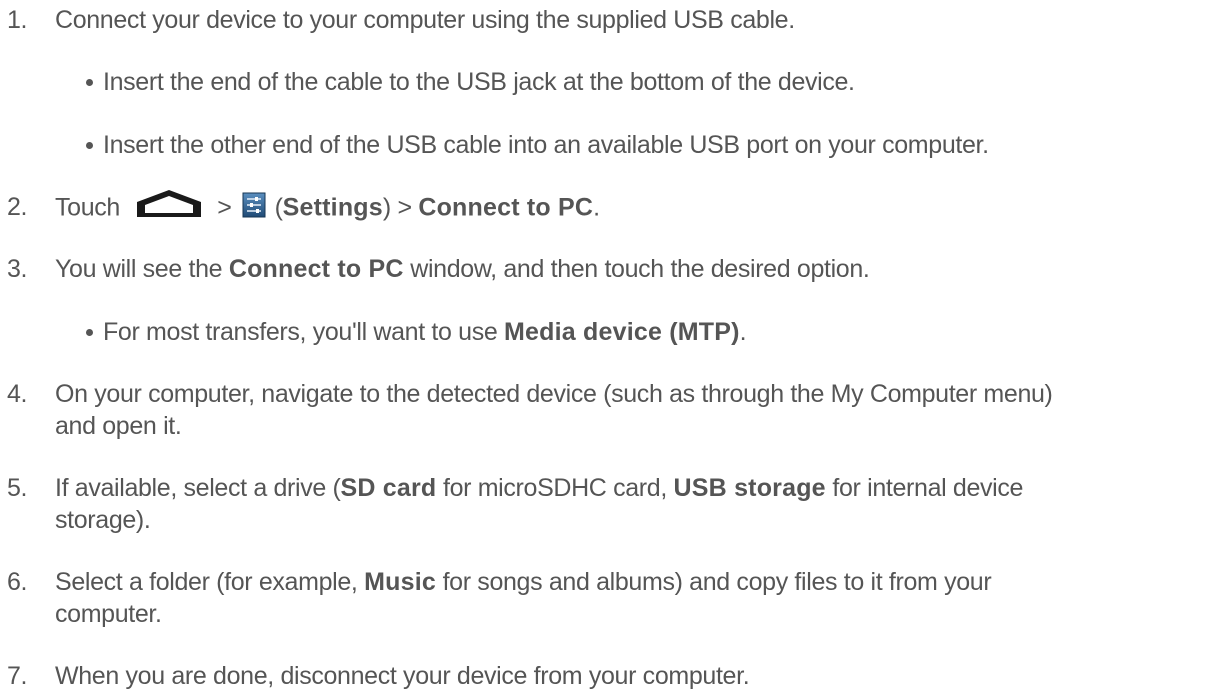 This screenshot has width=1218, height=696. What do you see at coordinates (17, 269) in the screenshot?
I see `step-number: 3.` at bounding box center [17, 269].